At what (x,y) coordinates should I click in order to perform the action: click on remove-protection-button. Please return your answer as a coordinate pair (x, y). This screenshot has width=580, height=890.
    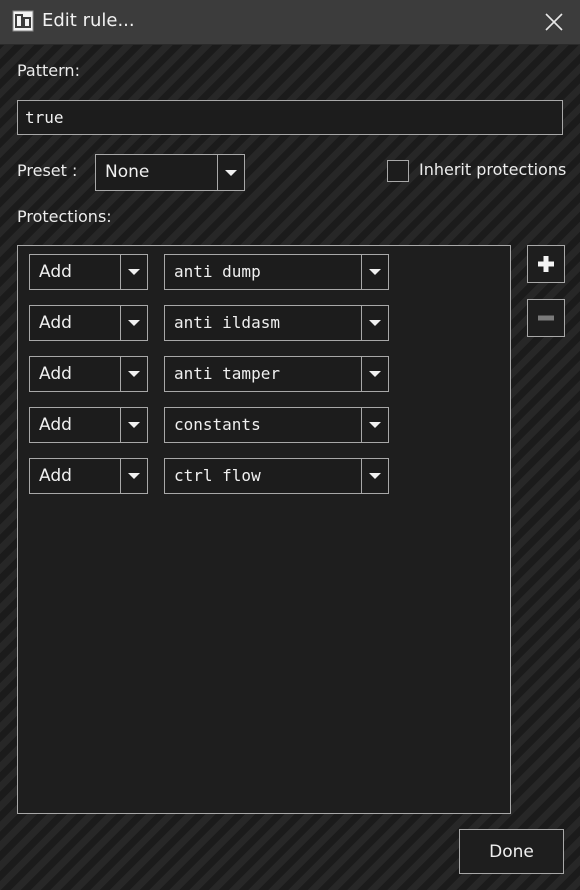
    Looking at the image, I should click on (546, 318).